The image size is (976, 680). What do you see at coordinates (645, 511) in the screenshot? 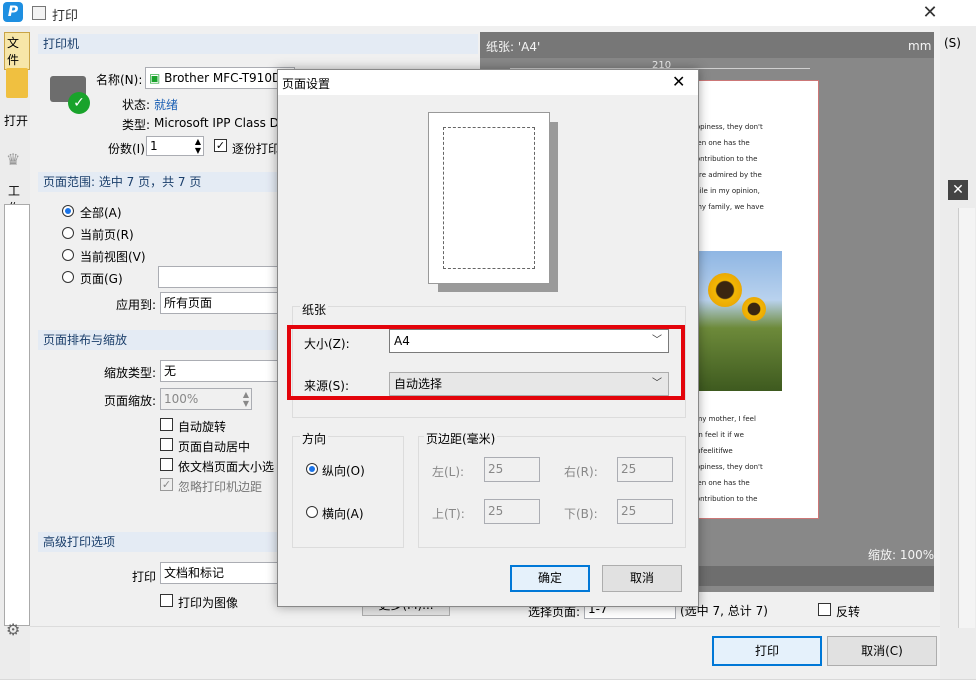
I see `margin-bottom-input: 25` at bounding box center [645, 511].